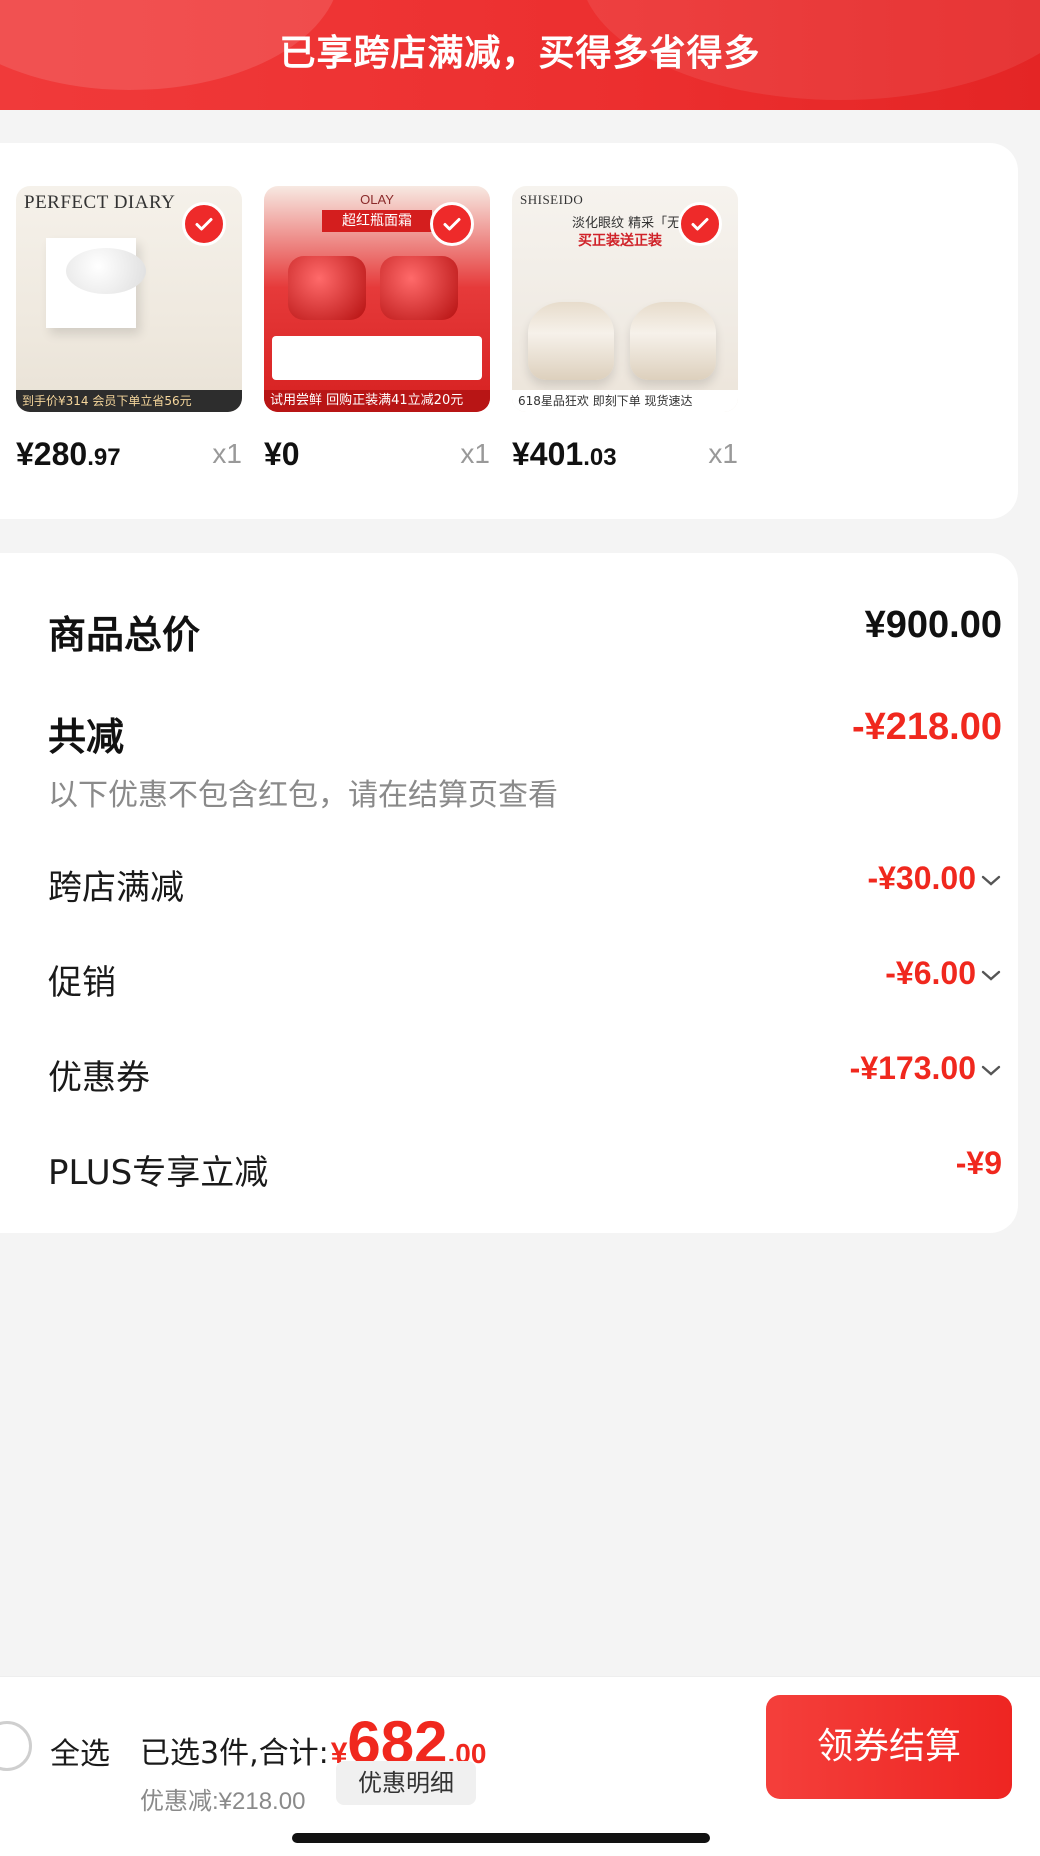 This screenshot has width=1040, height=1856. Describe the element at coordinates (129, 299) in the screenshot. I see `product-thumbnail: PERFECT DIARY 到手价¥314 会员下单立省56元` at that location.